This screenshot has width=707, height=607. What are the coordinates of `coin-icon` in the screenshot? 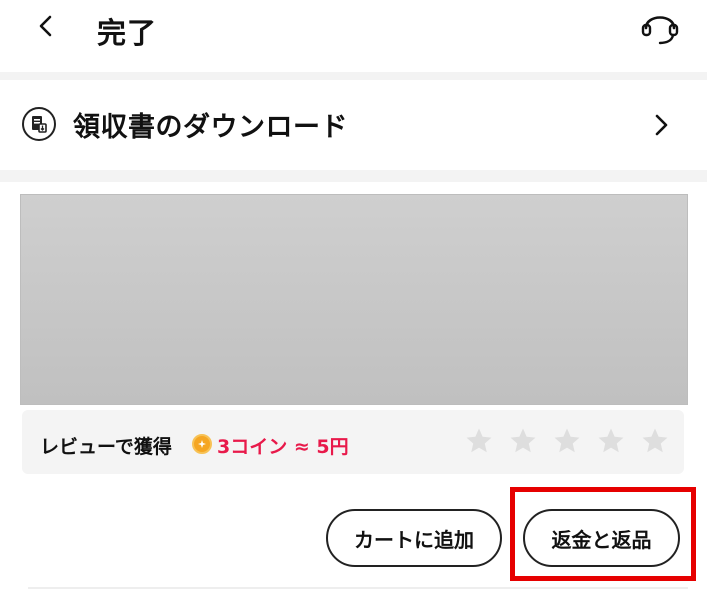 It's located at (202, 444).